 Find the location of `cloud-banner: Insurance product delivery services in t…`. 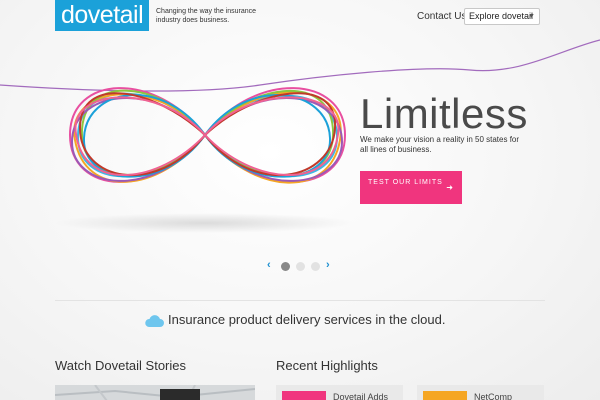

cloud-banner: Insurance product delivery services in t… is located at coordinates (294, 320).